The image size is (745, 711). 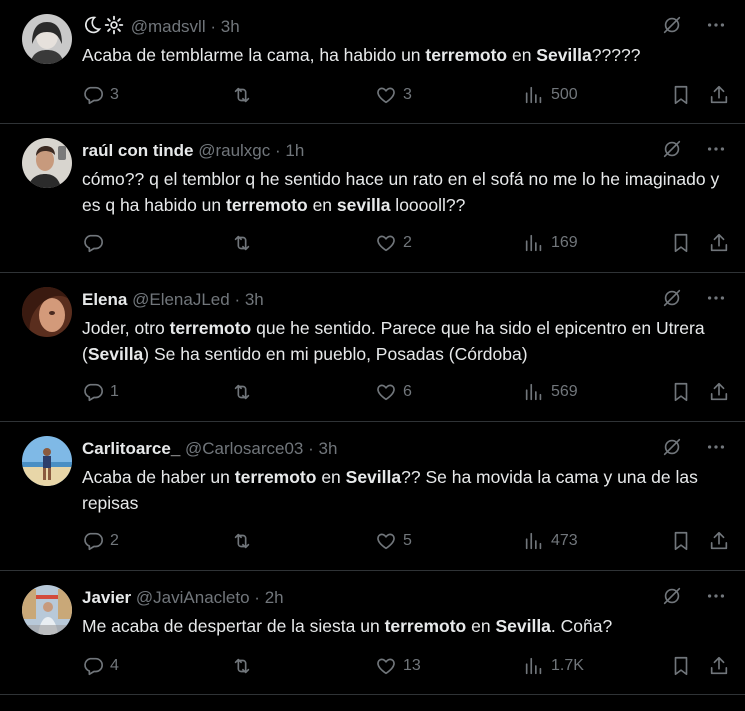 I want to click on views-button: 569, so click(x=550, y=392).